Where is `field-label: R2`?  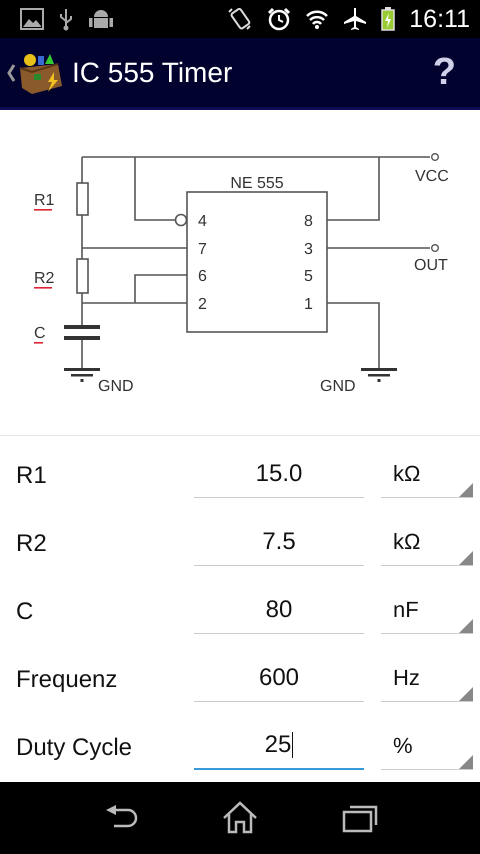 field-label: R2 is located at coordinates (32, 544).